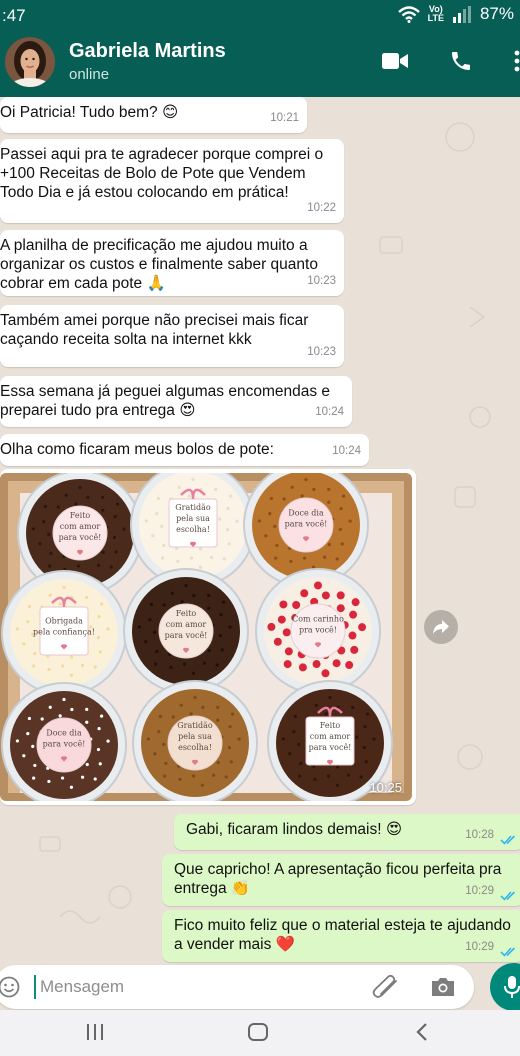 This screenshot has width=520, height=1056. What do you see at coordinates (184, 987) in the screenshot?
I see `message-input` at bounding box center [184, 987].